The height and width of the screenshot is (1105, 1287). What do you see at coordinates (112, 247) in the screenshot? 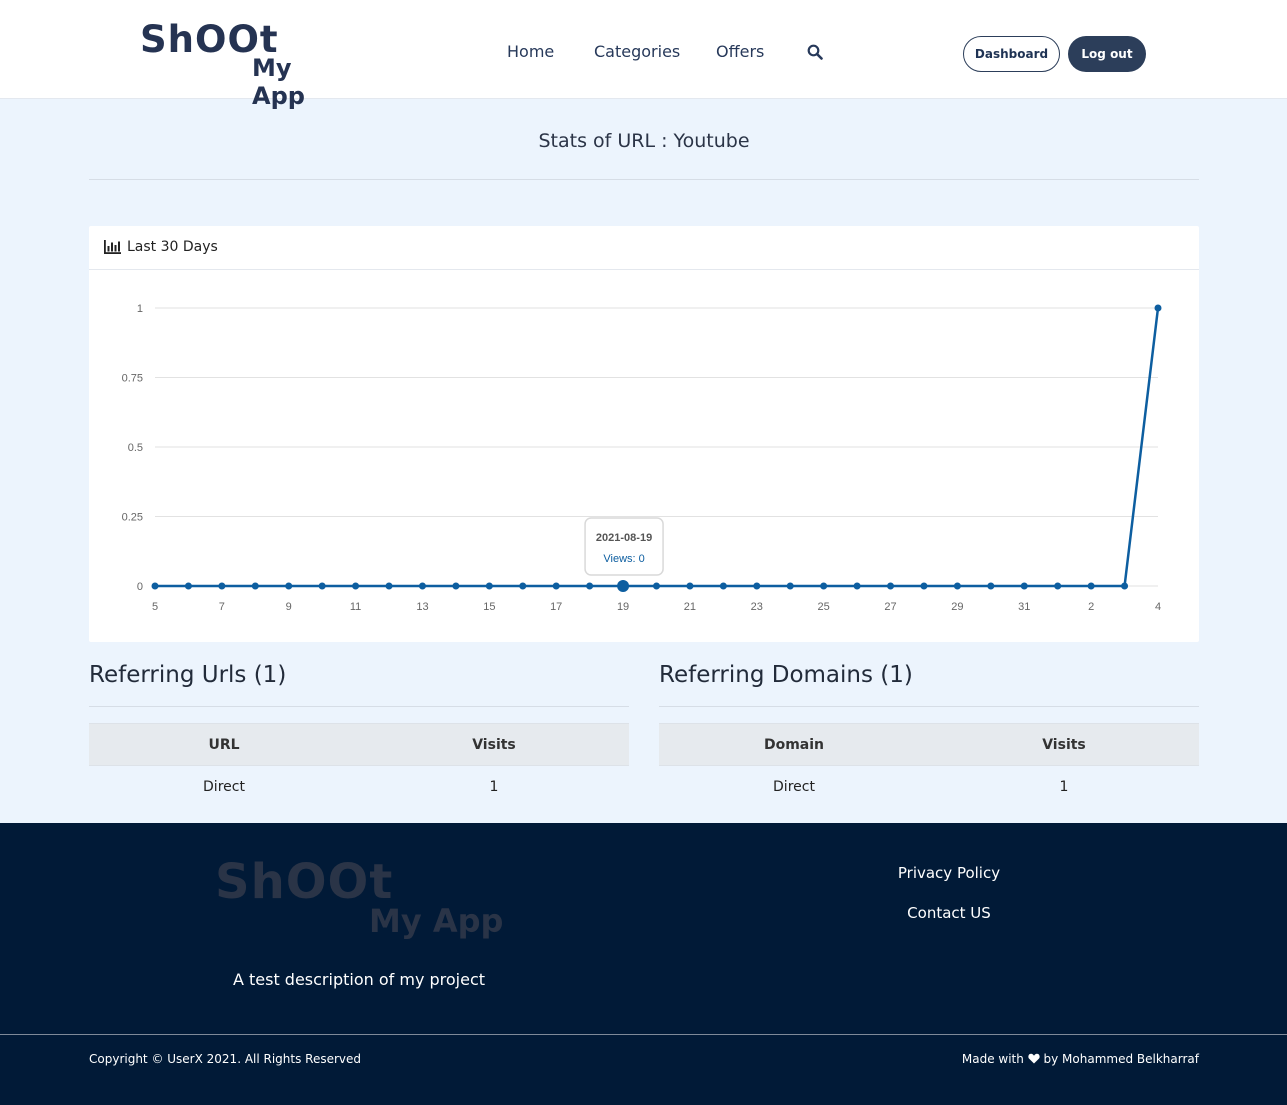
I see `bar-chart-icon` at bounding box center [112, 247].